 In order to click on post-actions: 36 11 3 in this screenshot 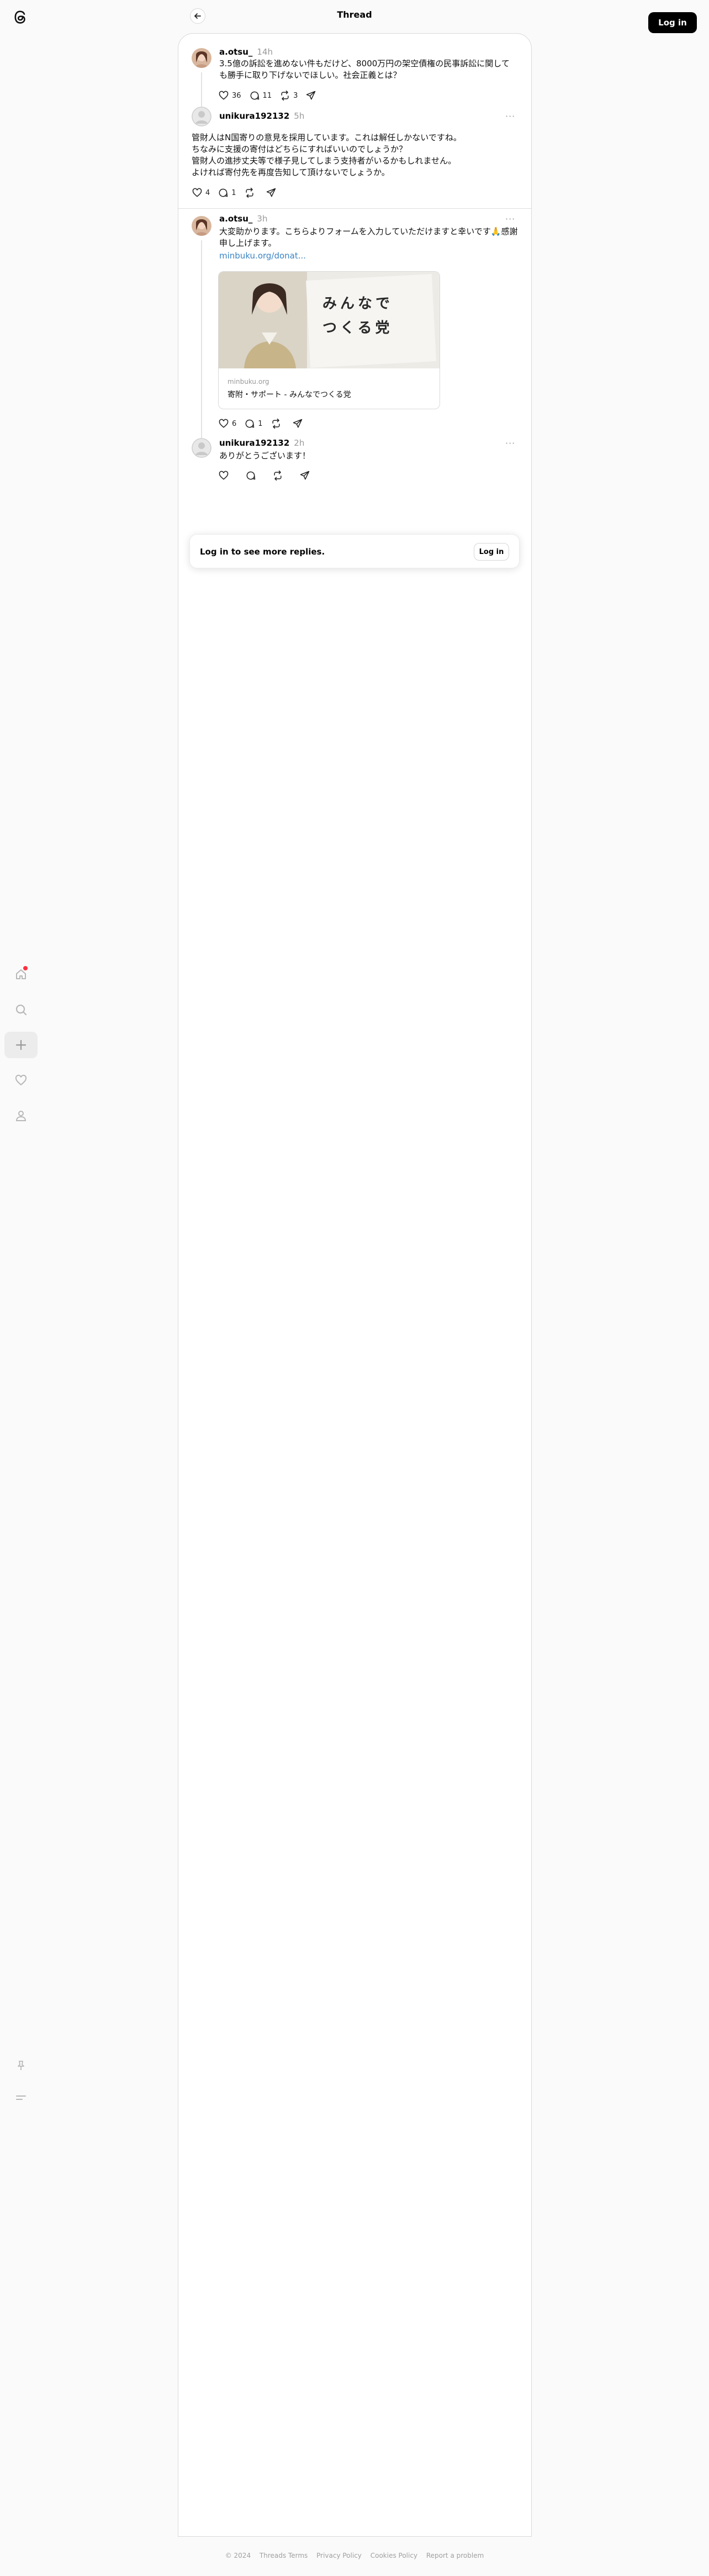, I will do `click(273, 95)`.